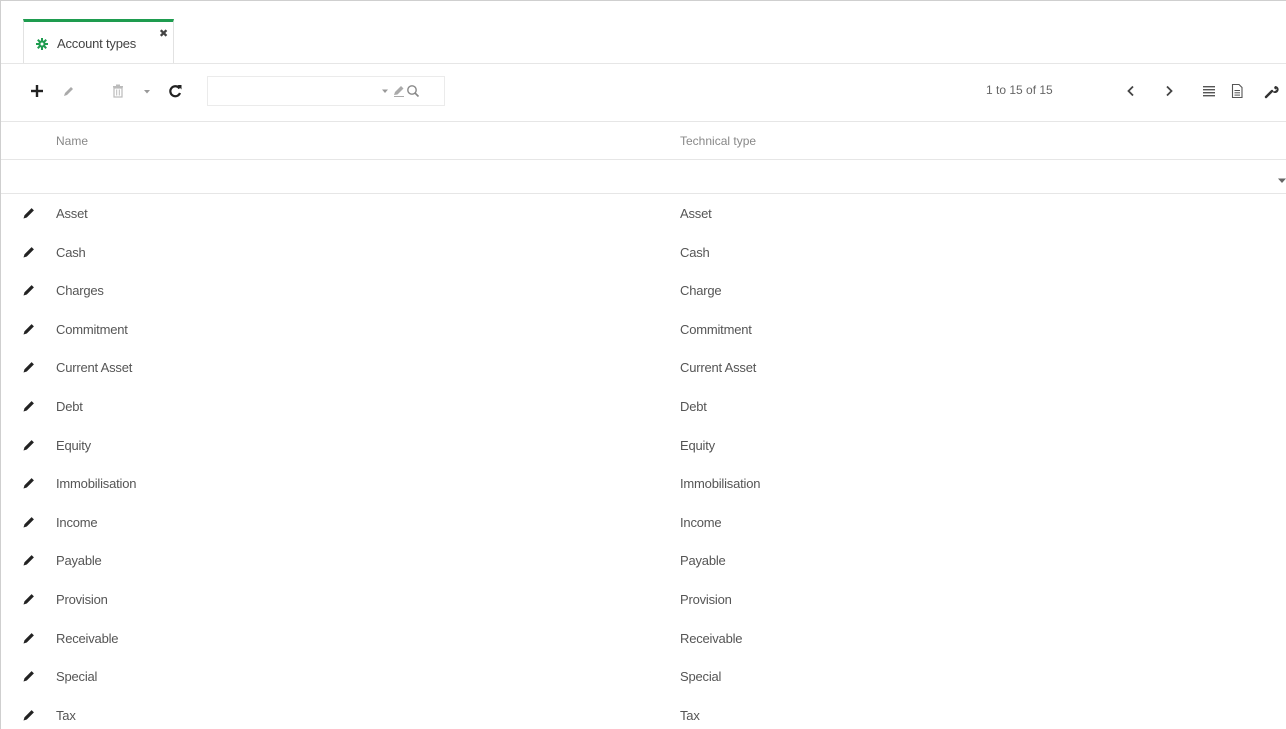 The height and width of the screenshot is (729, 1286). What do you see at coordinates (77, 522) in the screenshot?
I see `cell-name: Income` at bounding box center [77, 522].